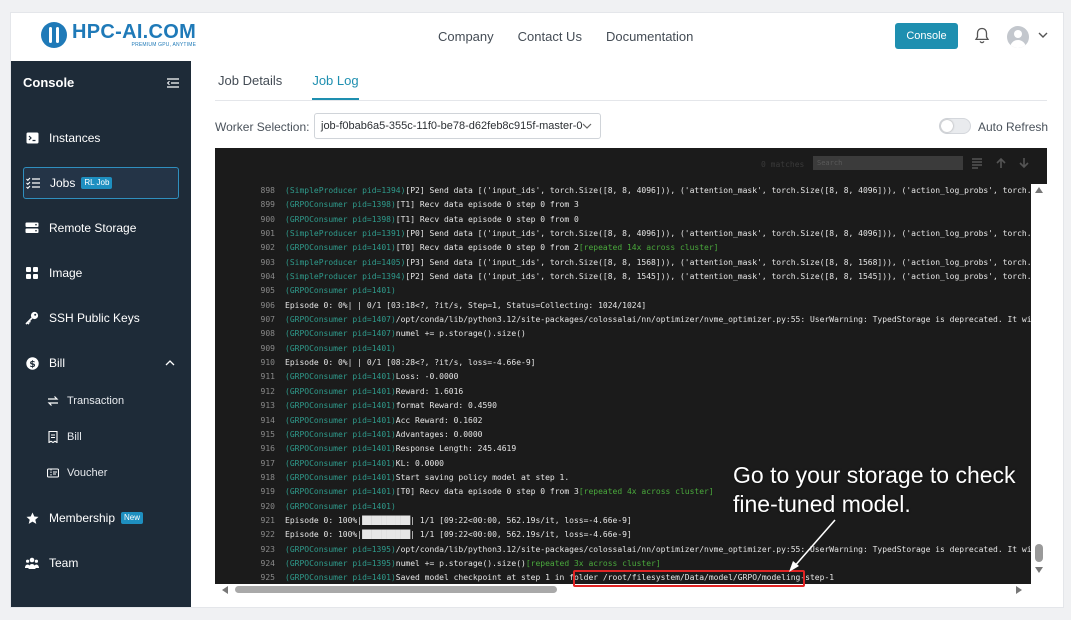 The height and width of the screenshot is (620, 1071). I want to click on log-line-prefix: (SimpleProducer pid=1405), so click(345, 262).